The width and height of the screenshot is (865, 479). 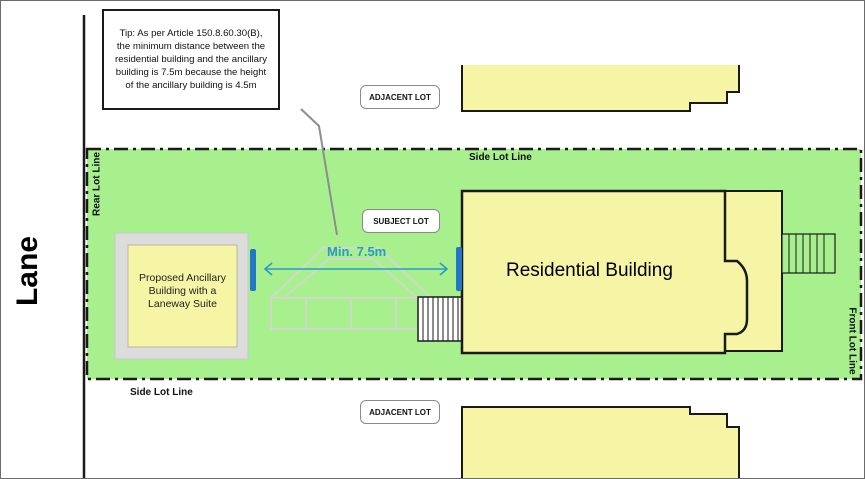 I want to click on front-stairs, so click(x=808, y=253).